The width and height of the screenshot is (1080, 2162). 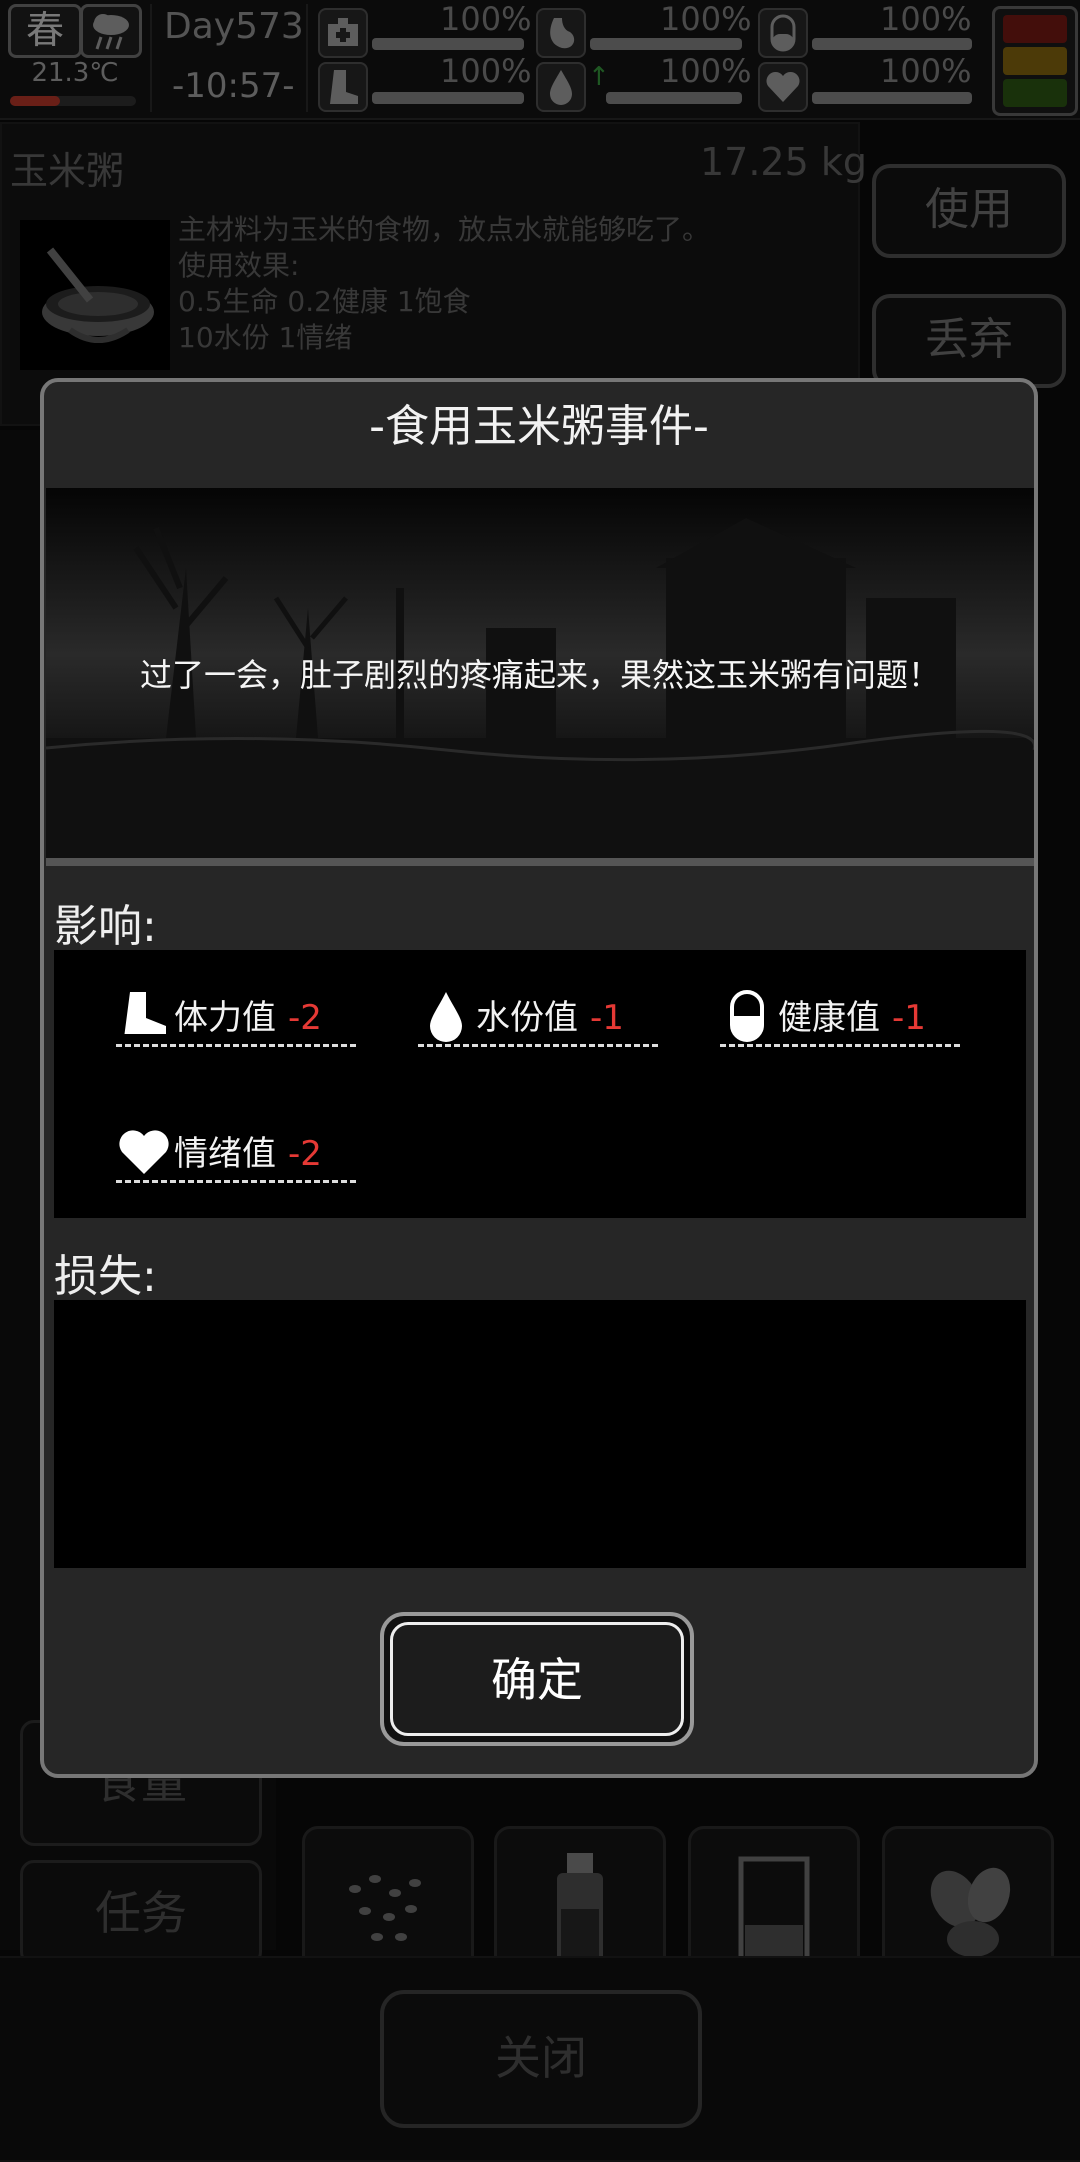 What do you see at coordinates (105, 1276) in the screenshot?
I see `losses-heading: 损失:` at bounding box center [105, 1276].